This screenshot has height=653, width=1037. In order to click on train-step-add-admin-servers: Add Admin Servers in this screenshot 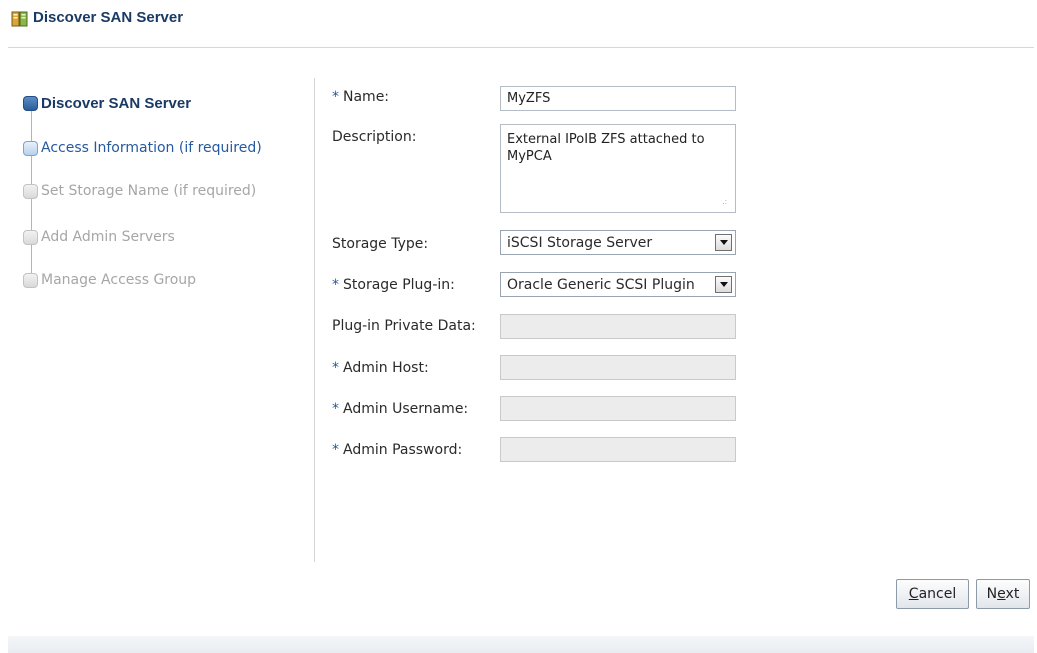, I will do `click(99, 237)`.